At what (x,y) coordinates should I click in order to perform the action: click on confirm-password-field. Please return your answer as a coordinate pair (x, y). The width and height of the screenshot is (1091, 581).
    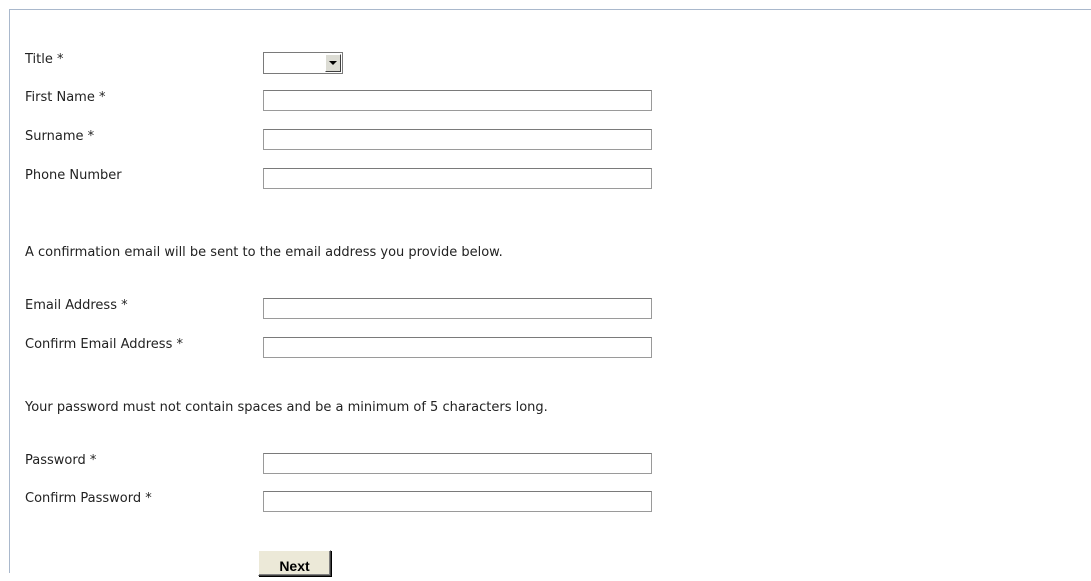
    Looking at the image, I should click on (457, 501).